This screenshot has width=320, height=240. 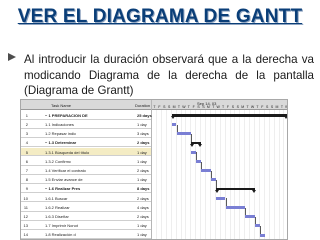 What do you see at coordinates (61, 134) in the screenshot?
I see `task-name: 1.2 Repasar indic` at bounding box center [61, 134].